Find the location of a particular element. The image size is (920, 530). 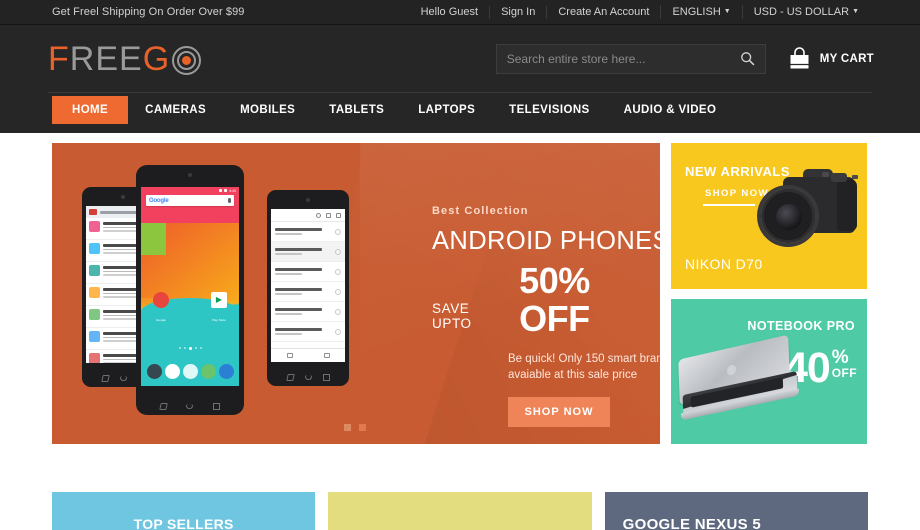

logo-text: FREEG is located at coordinates (109, 58).